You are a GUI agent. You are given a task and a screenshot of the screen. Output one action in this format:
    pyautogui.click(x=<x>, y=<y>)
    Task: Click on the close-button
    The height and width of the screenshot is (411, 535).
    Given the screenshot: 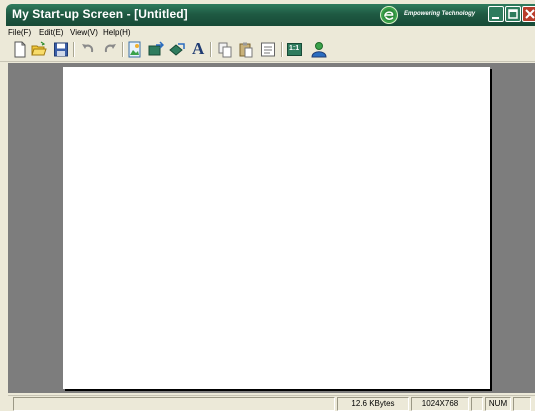 What is the action you would take?
    pyautogui.click(x=528, y=14)
    